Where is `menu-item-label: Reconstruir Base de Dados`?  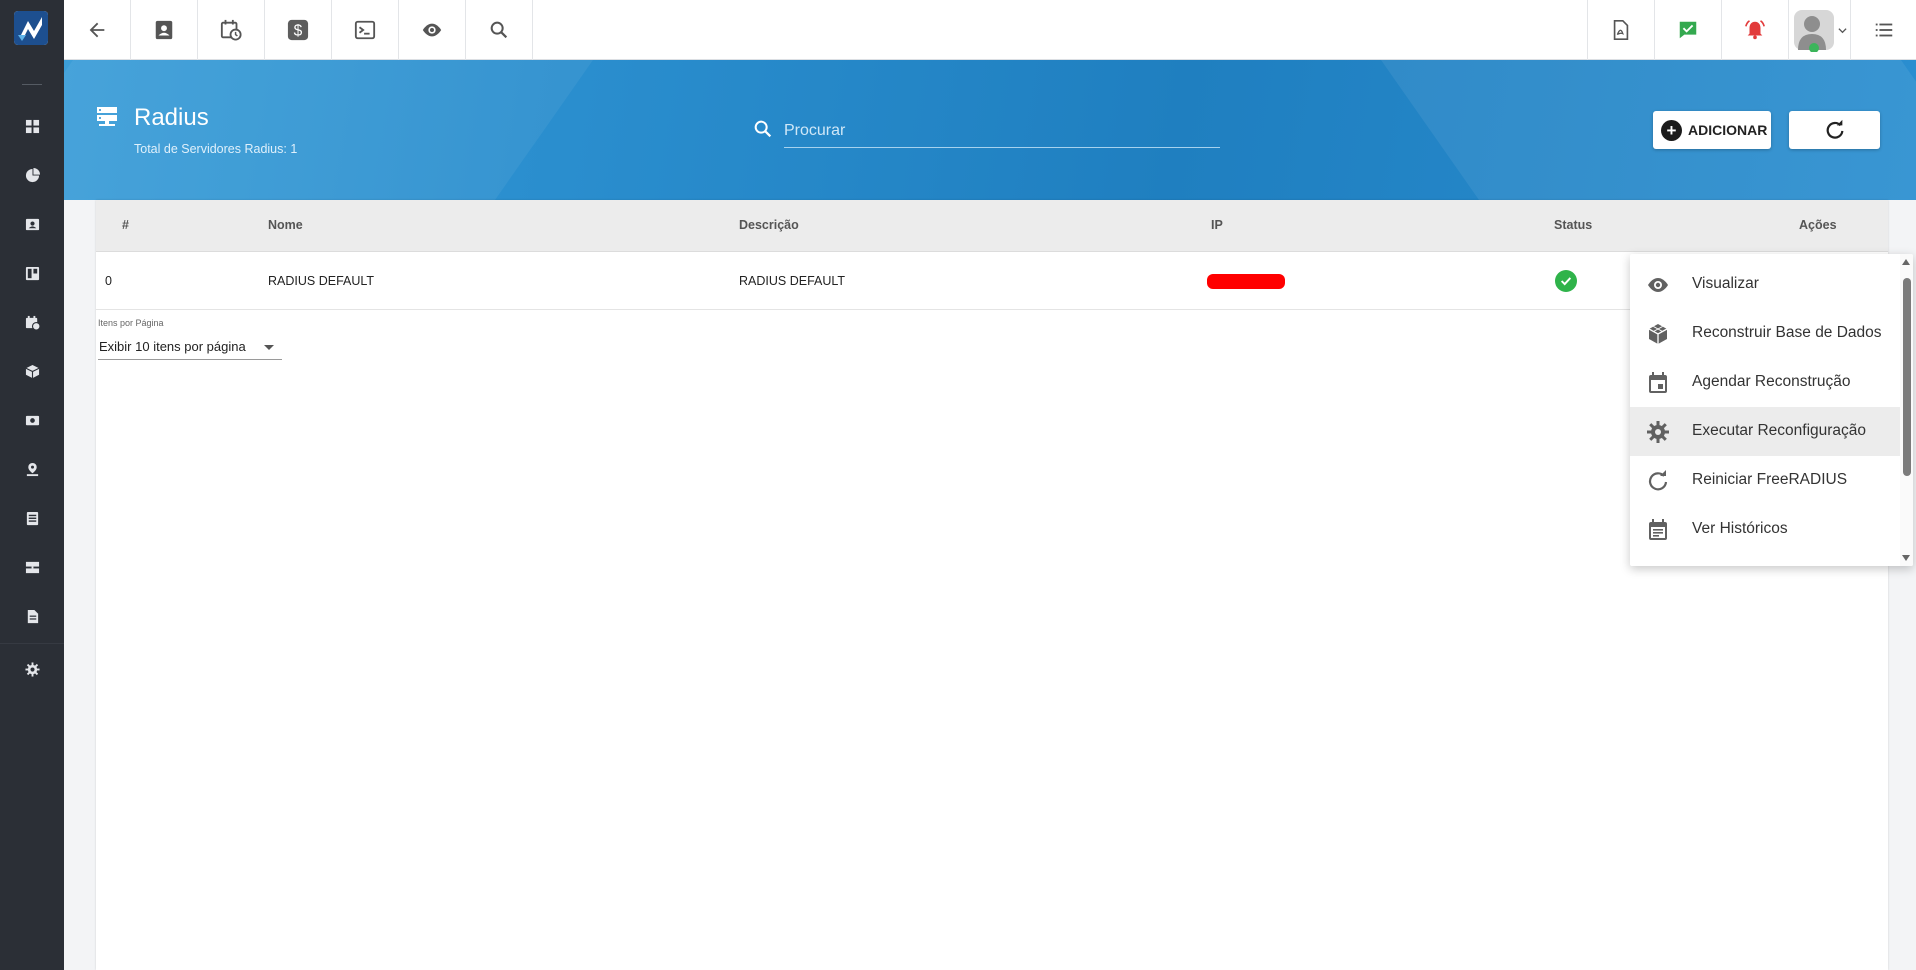
menu-item-label: Reconstruir Base de Dados is located at coordinates (1787, 332).